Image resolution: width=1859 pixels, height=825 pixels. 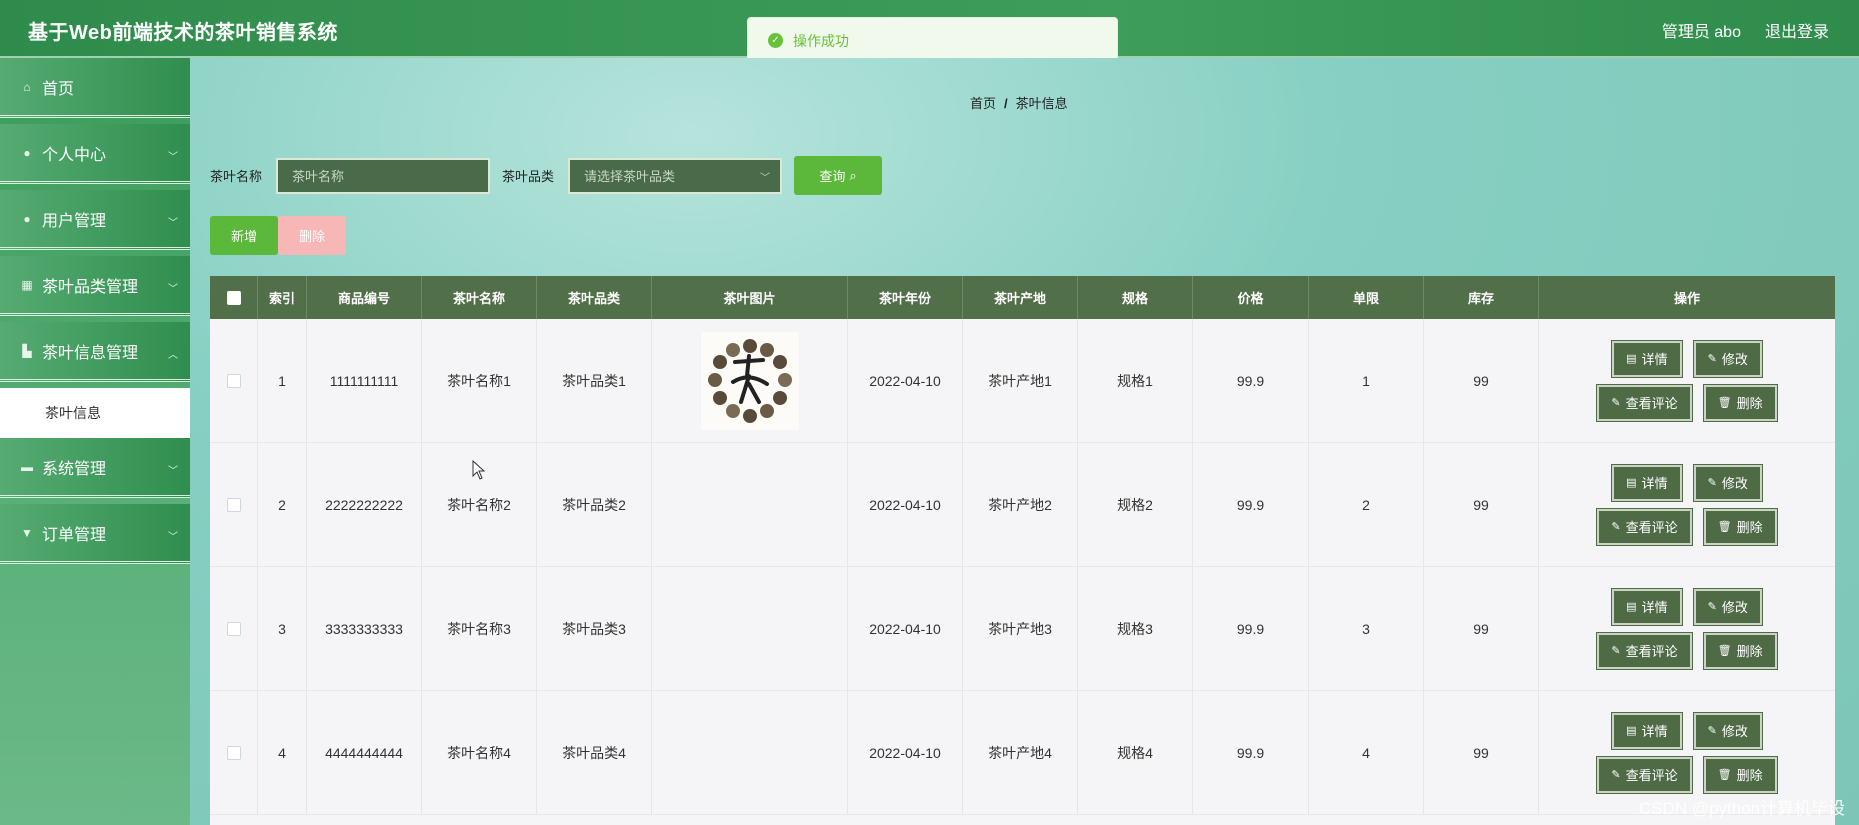 I want to click on query-label: 查询, so click(x=832, y=176).